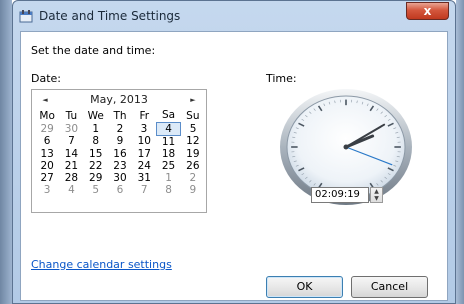 The width and height of the screenshot is (464, 304). I want to click on date-label: Date:, so click(46, 78).